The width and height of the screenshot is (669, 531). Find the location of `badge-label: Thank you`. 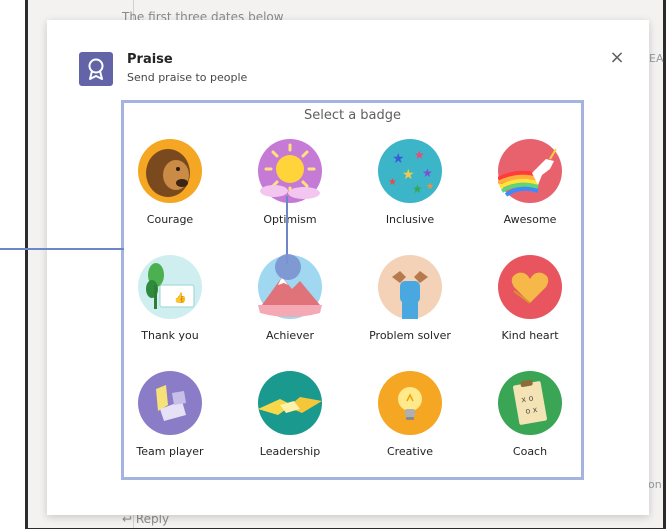

badge-label: Thank you is located at coordinates (170, 335).